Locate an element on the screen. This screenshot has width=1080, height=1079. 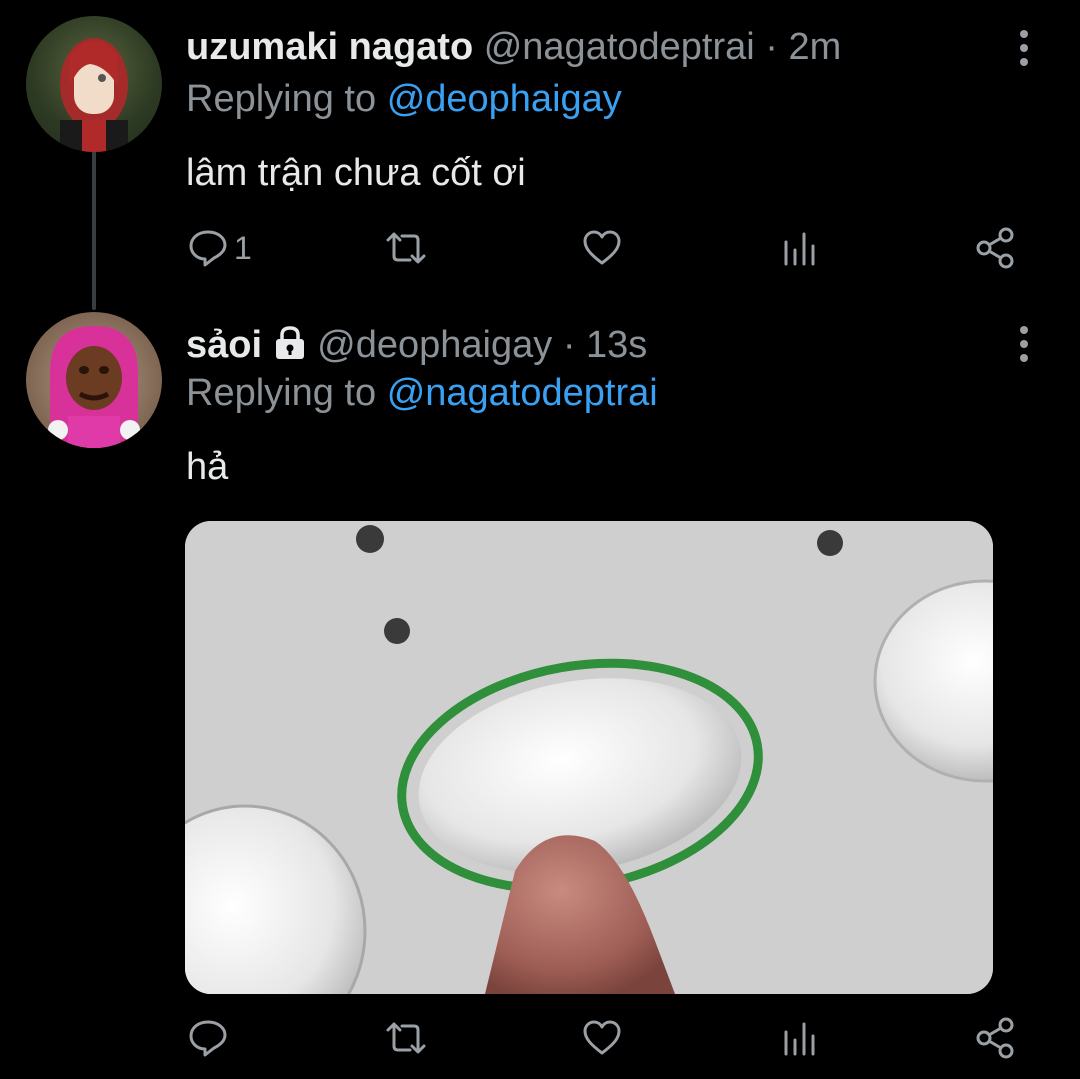
replying-to: Replying to @deophaigay is located at coordinates (404, 99).